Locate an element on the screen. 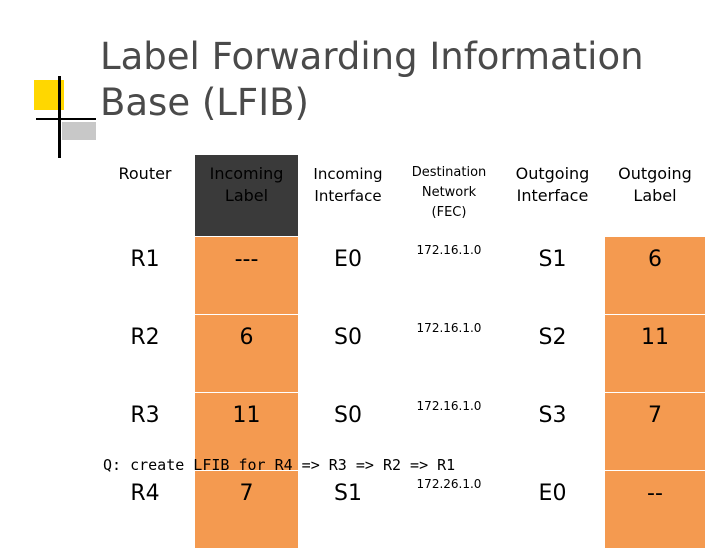  table-row: R4 7 S1 172.26.1.0 E0 -- is located at coordinates (400, 509).